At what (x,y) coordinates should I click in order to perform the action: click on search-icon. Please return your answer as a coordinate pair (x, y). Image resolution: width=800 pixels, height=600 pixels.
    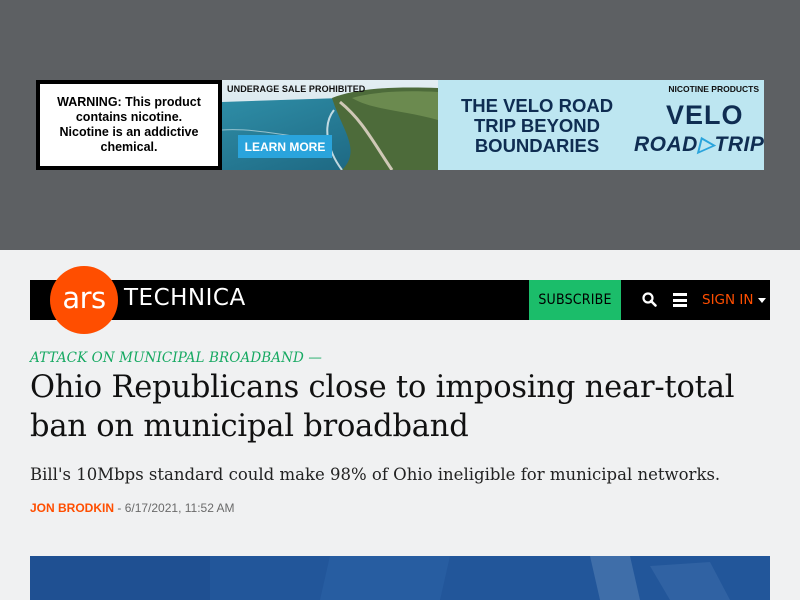
    Looking at the image, I should click on (649, 299).